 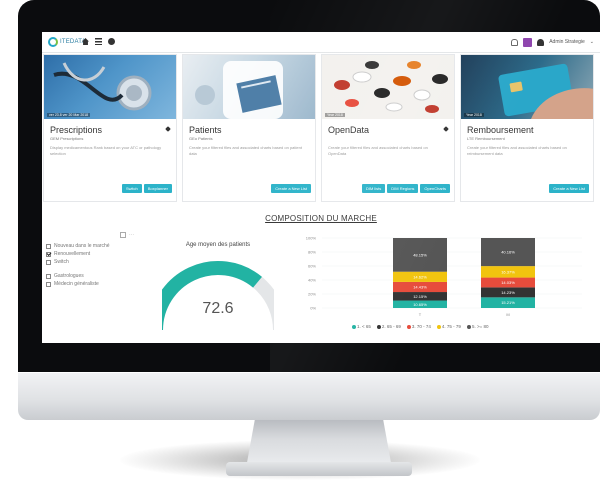 I want to click on legend-label: 5. >= 80, so click(x=480, y=326).